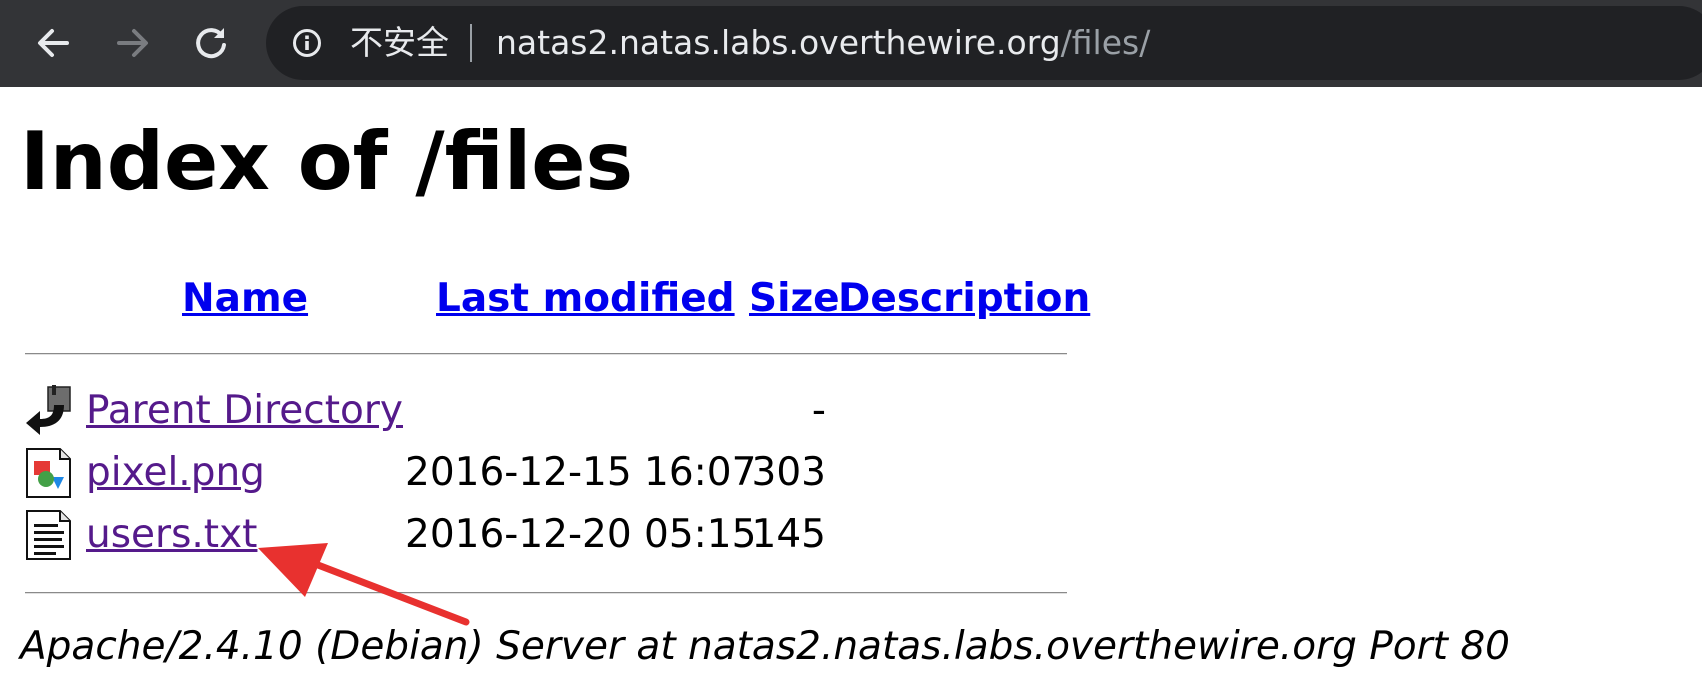 This screenshot has width=1702, height=696. What do you see at coordinates (48, 410) in the screenshot?
I see `parent-directory-icon` at bounding box center [48, 410].